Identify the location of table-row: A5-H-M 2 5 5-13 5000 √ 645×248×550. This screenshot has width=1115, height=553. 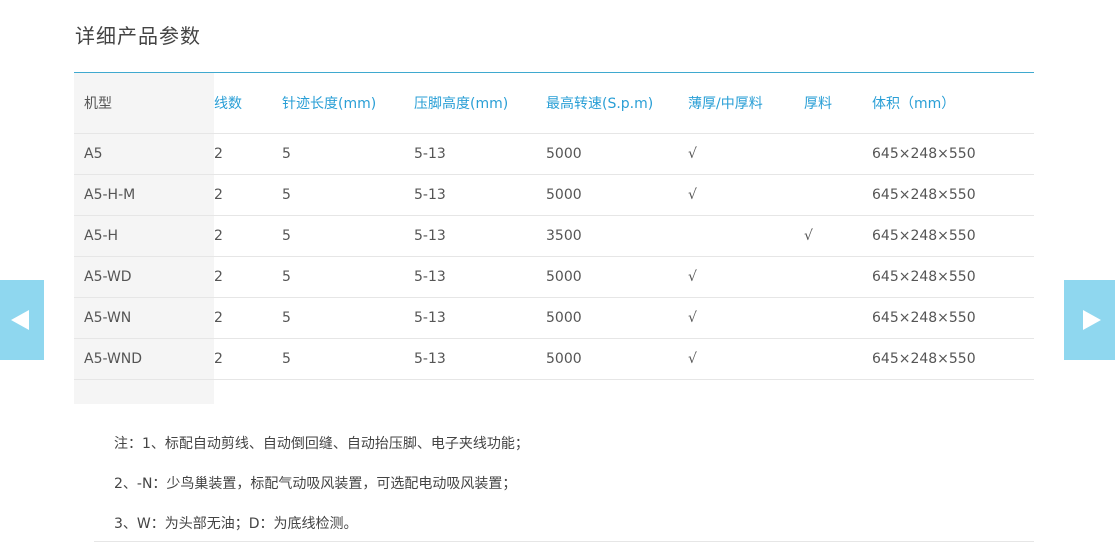
(554, 195).